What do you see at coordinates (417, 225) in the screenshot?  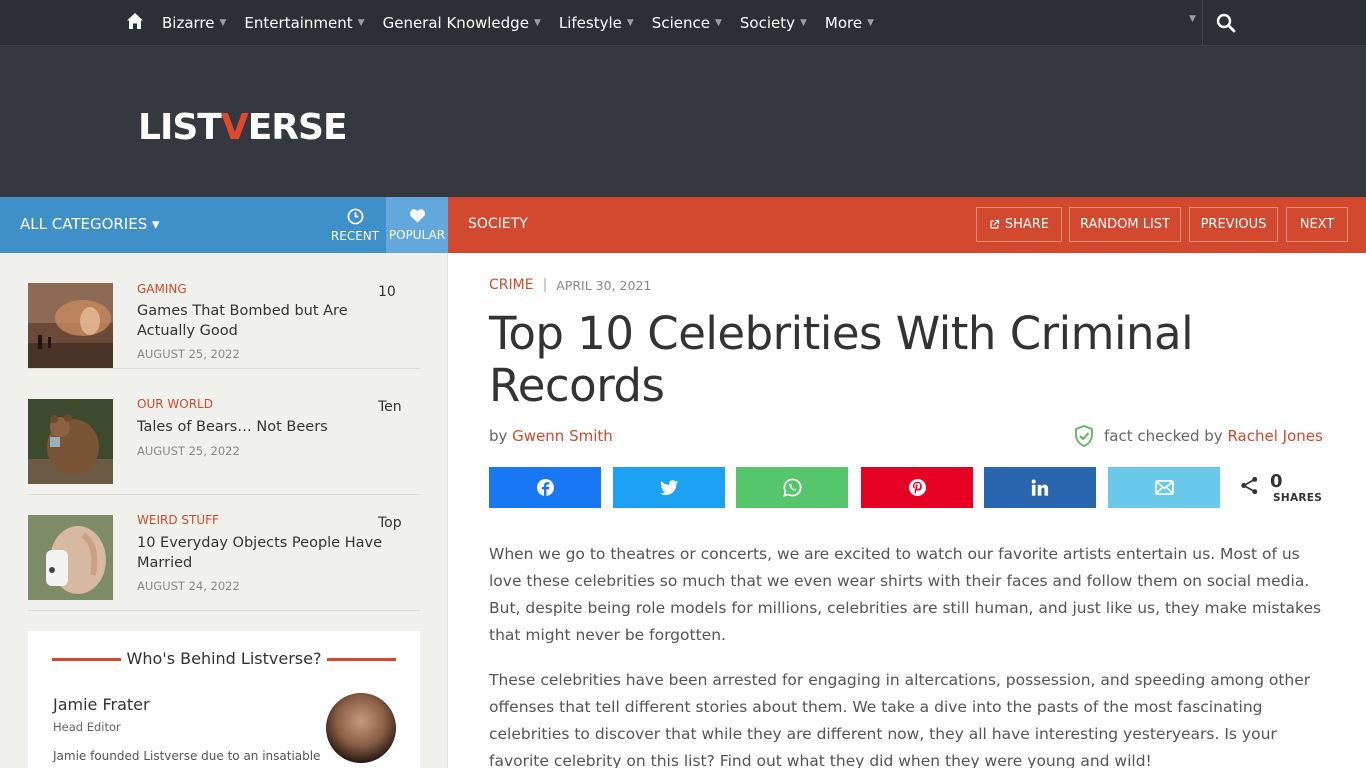 I see `tab-popular: POPULAR` at bounding box center [417, 225].